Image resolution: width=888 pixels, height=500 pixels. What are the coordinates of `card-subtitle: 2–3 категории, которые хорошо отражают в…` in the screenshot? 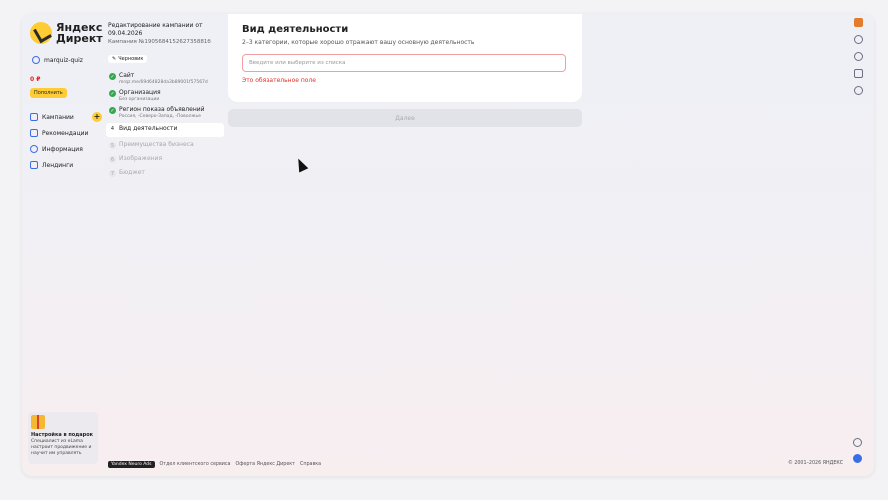 It's located at (358, 42).